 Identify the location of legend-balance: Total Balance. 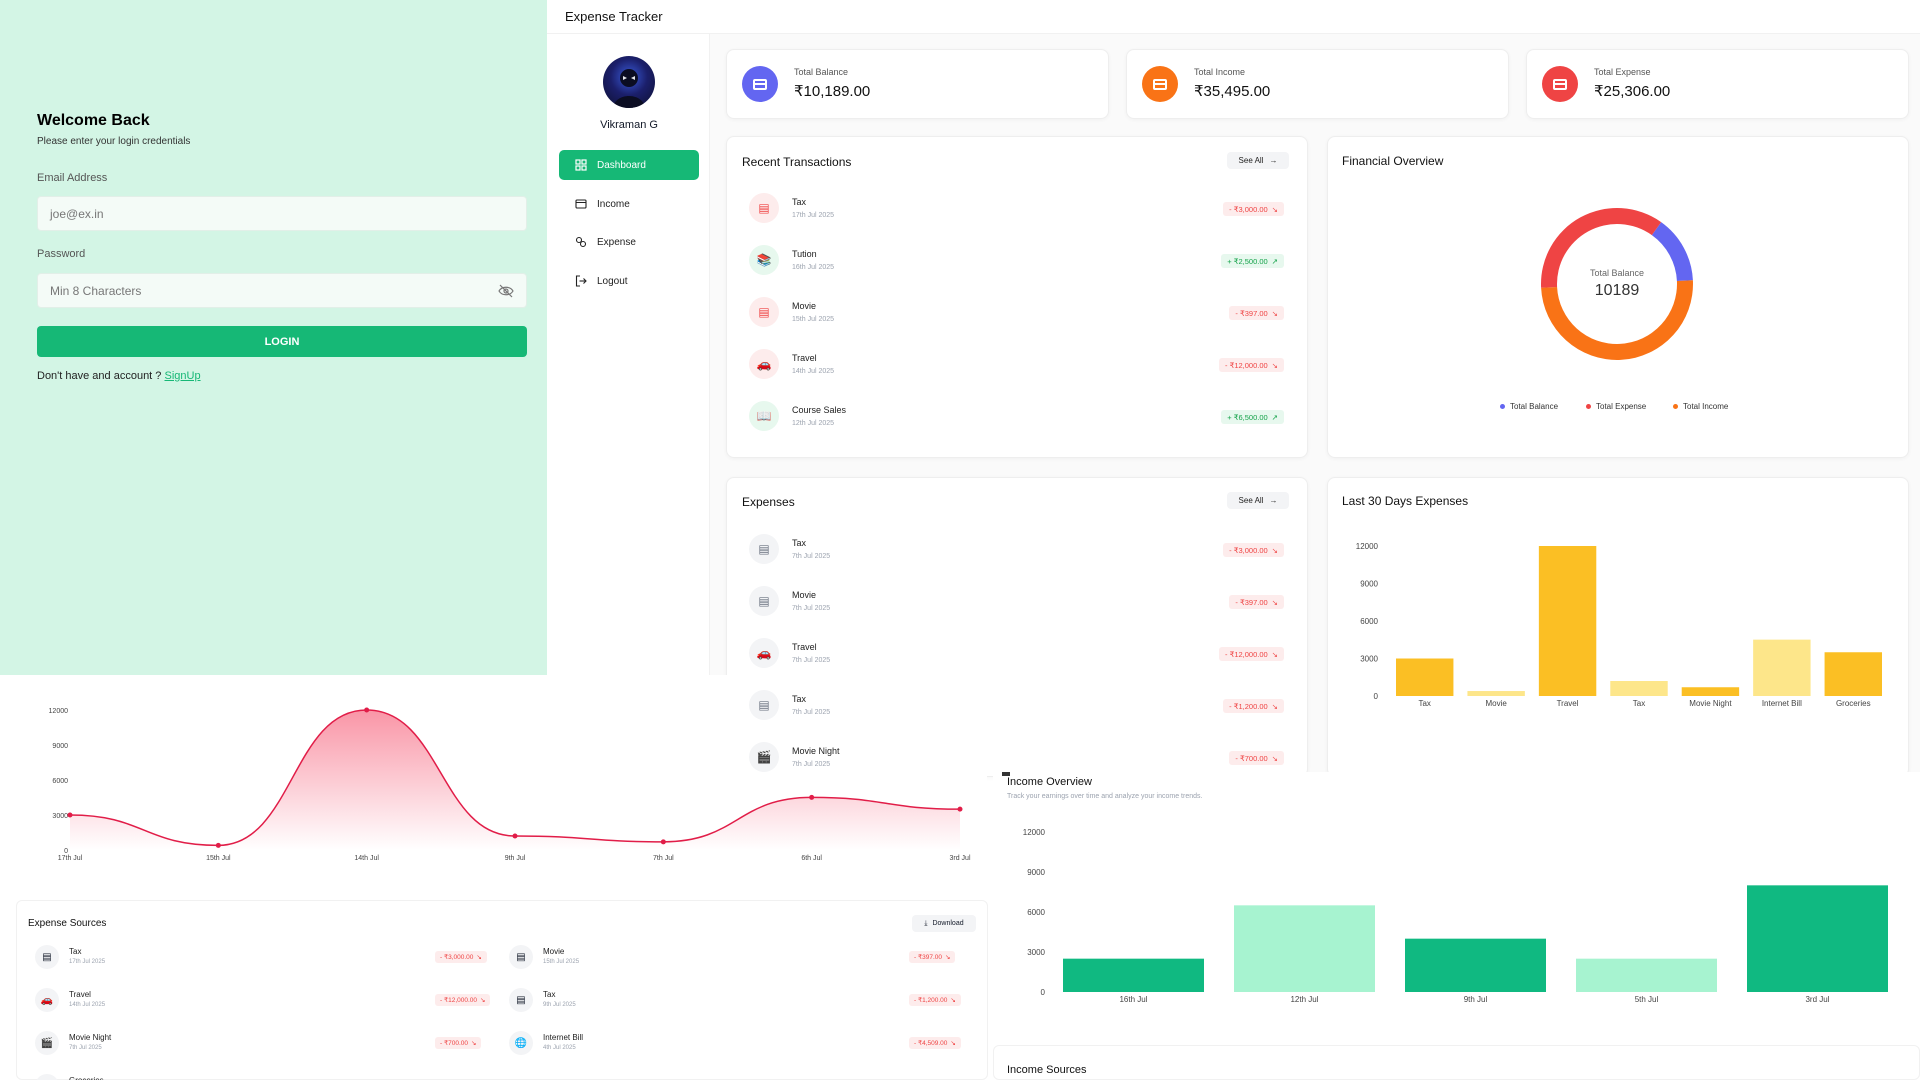
(1529, 406).